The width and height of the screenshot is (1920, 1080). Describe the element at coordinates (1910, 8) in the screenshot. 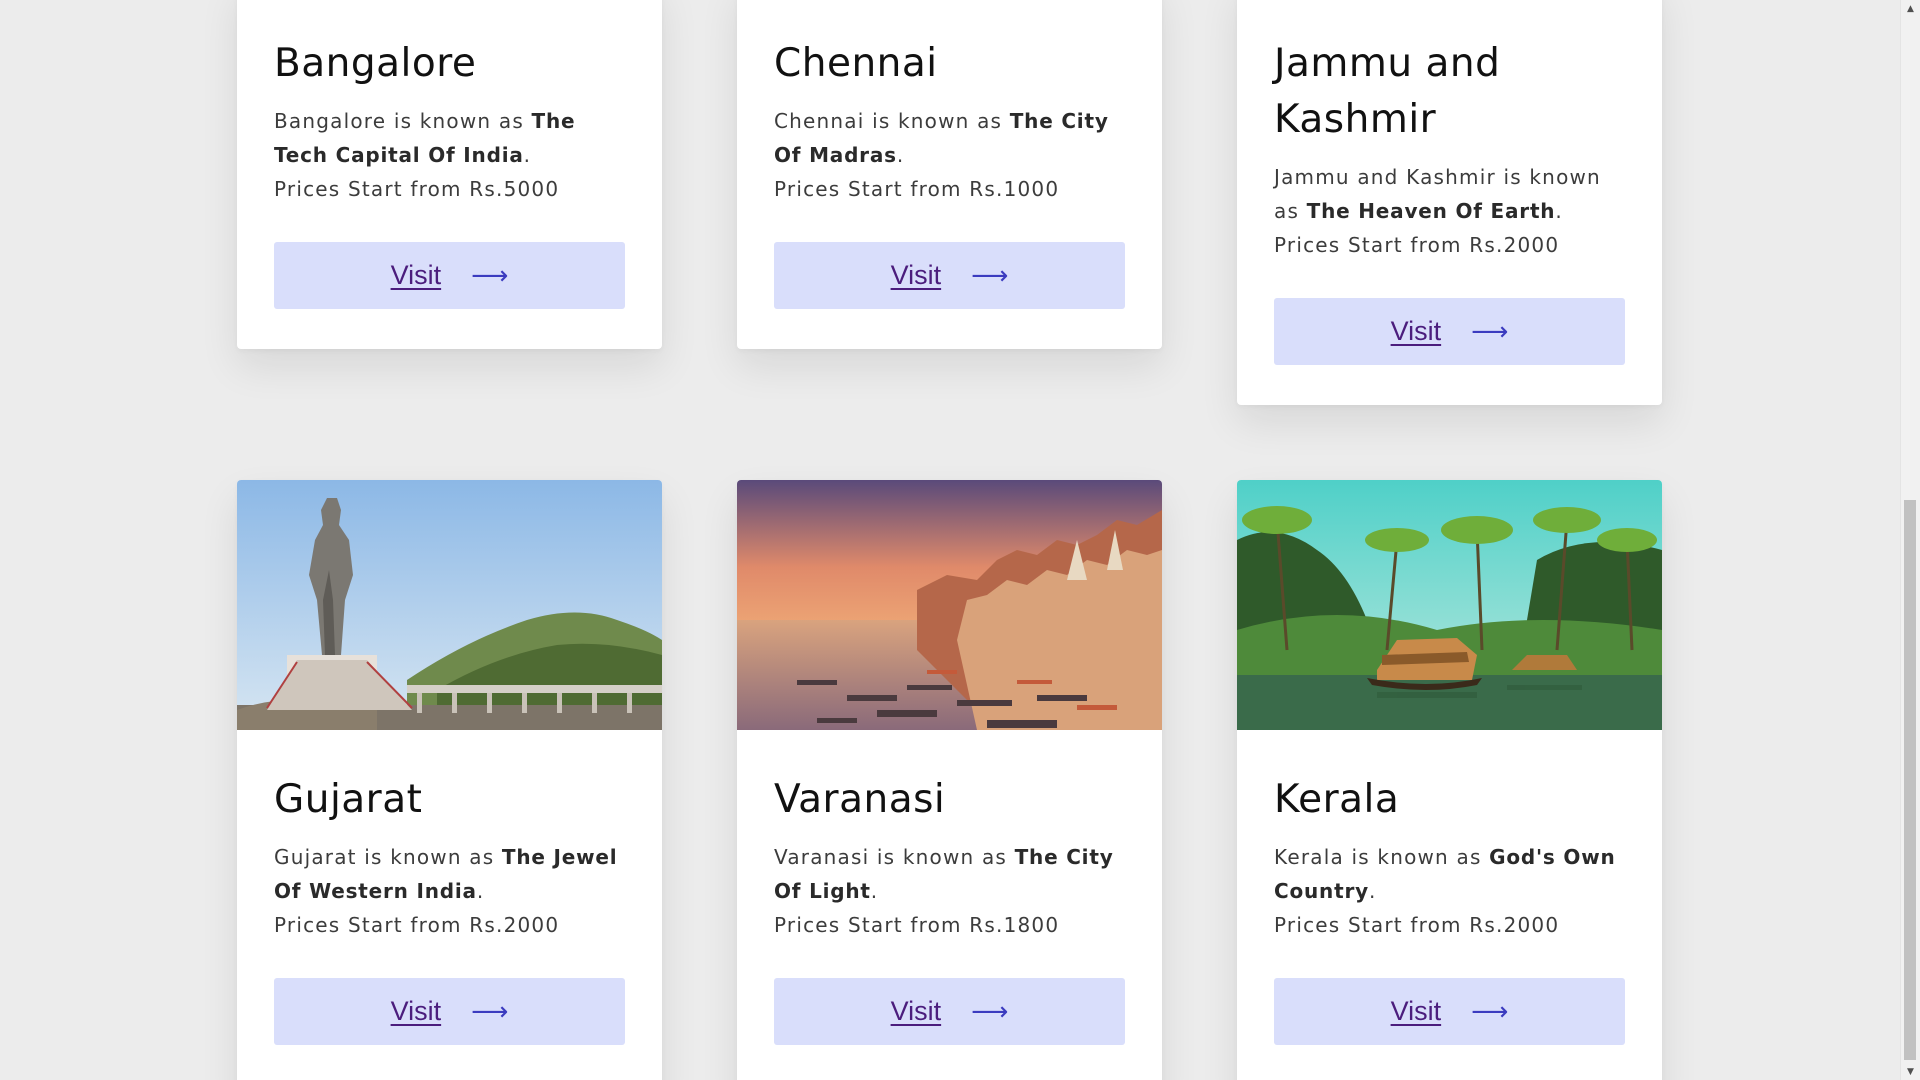

I see `scroll-up-icon: ▲` at that location.